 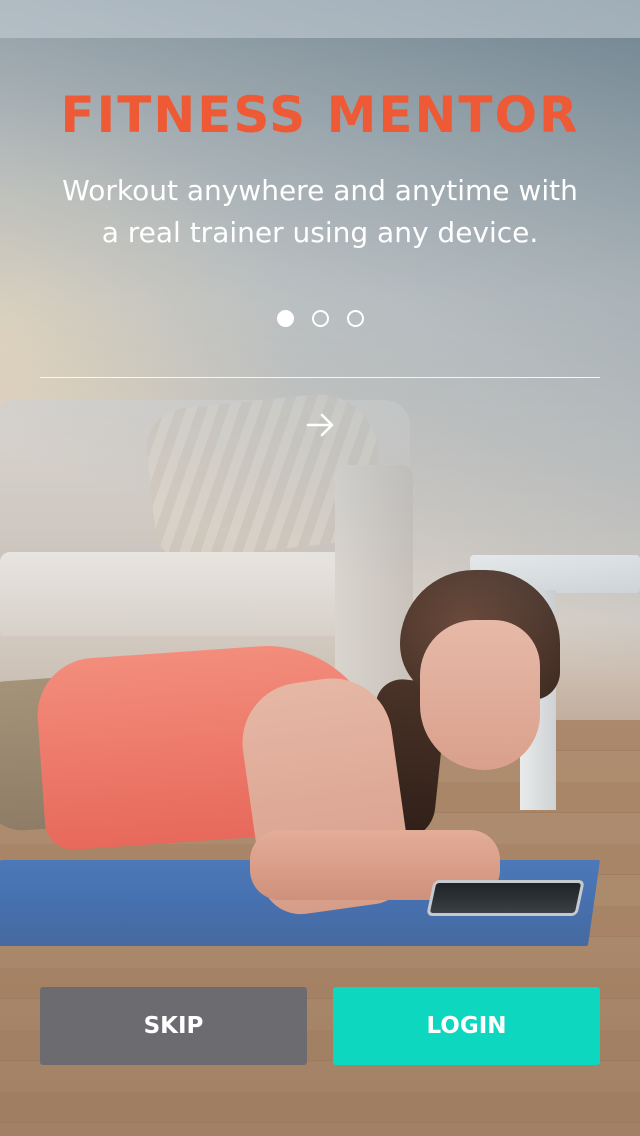 What do you see at coordinates (320, 377) in the screenshot?
I see `divider` at bounding box center [320, 377].